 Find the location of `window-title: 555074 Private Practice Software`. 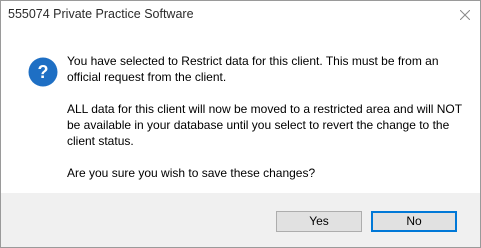

window-title: 555074 Private Practice Software is located at coordinates (101, 14).